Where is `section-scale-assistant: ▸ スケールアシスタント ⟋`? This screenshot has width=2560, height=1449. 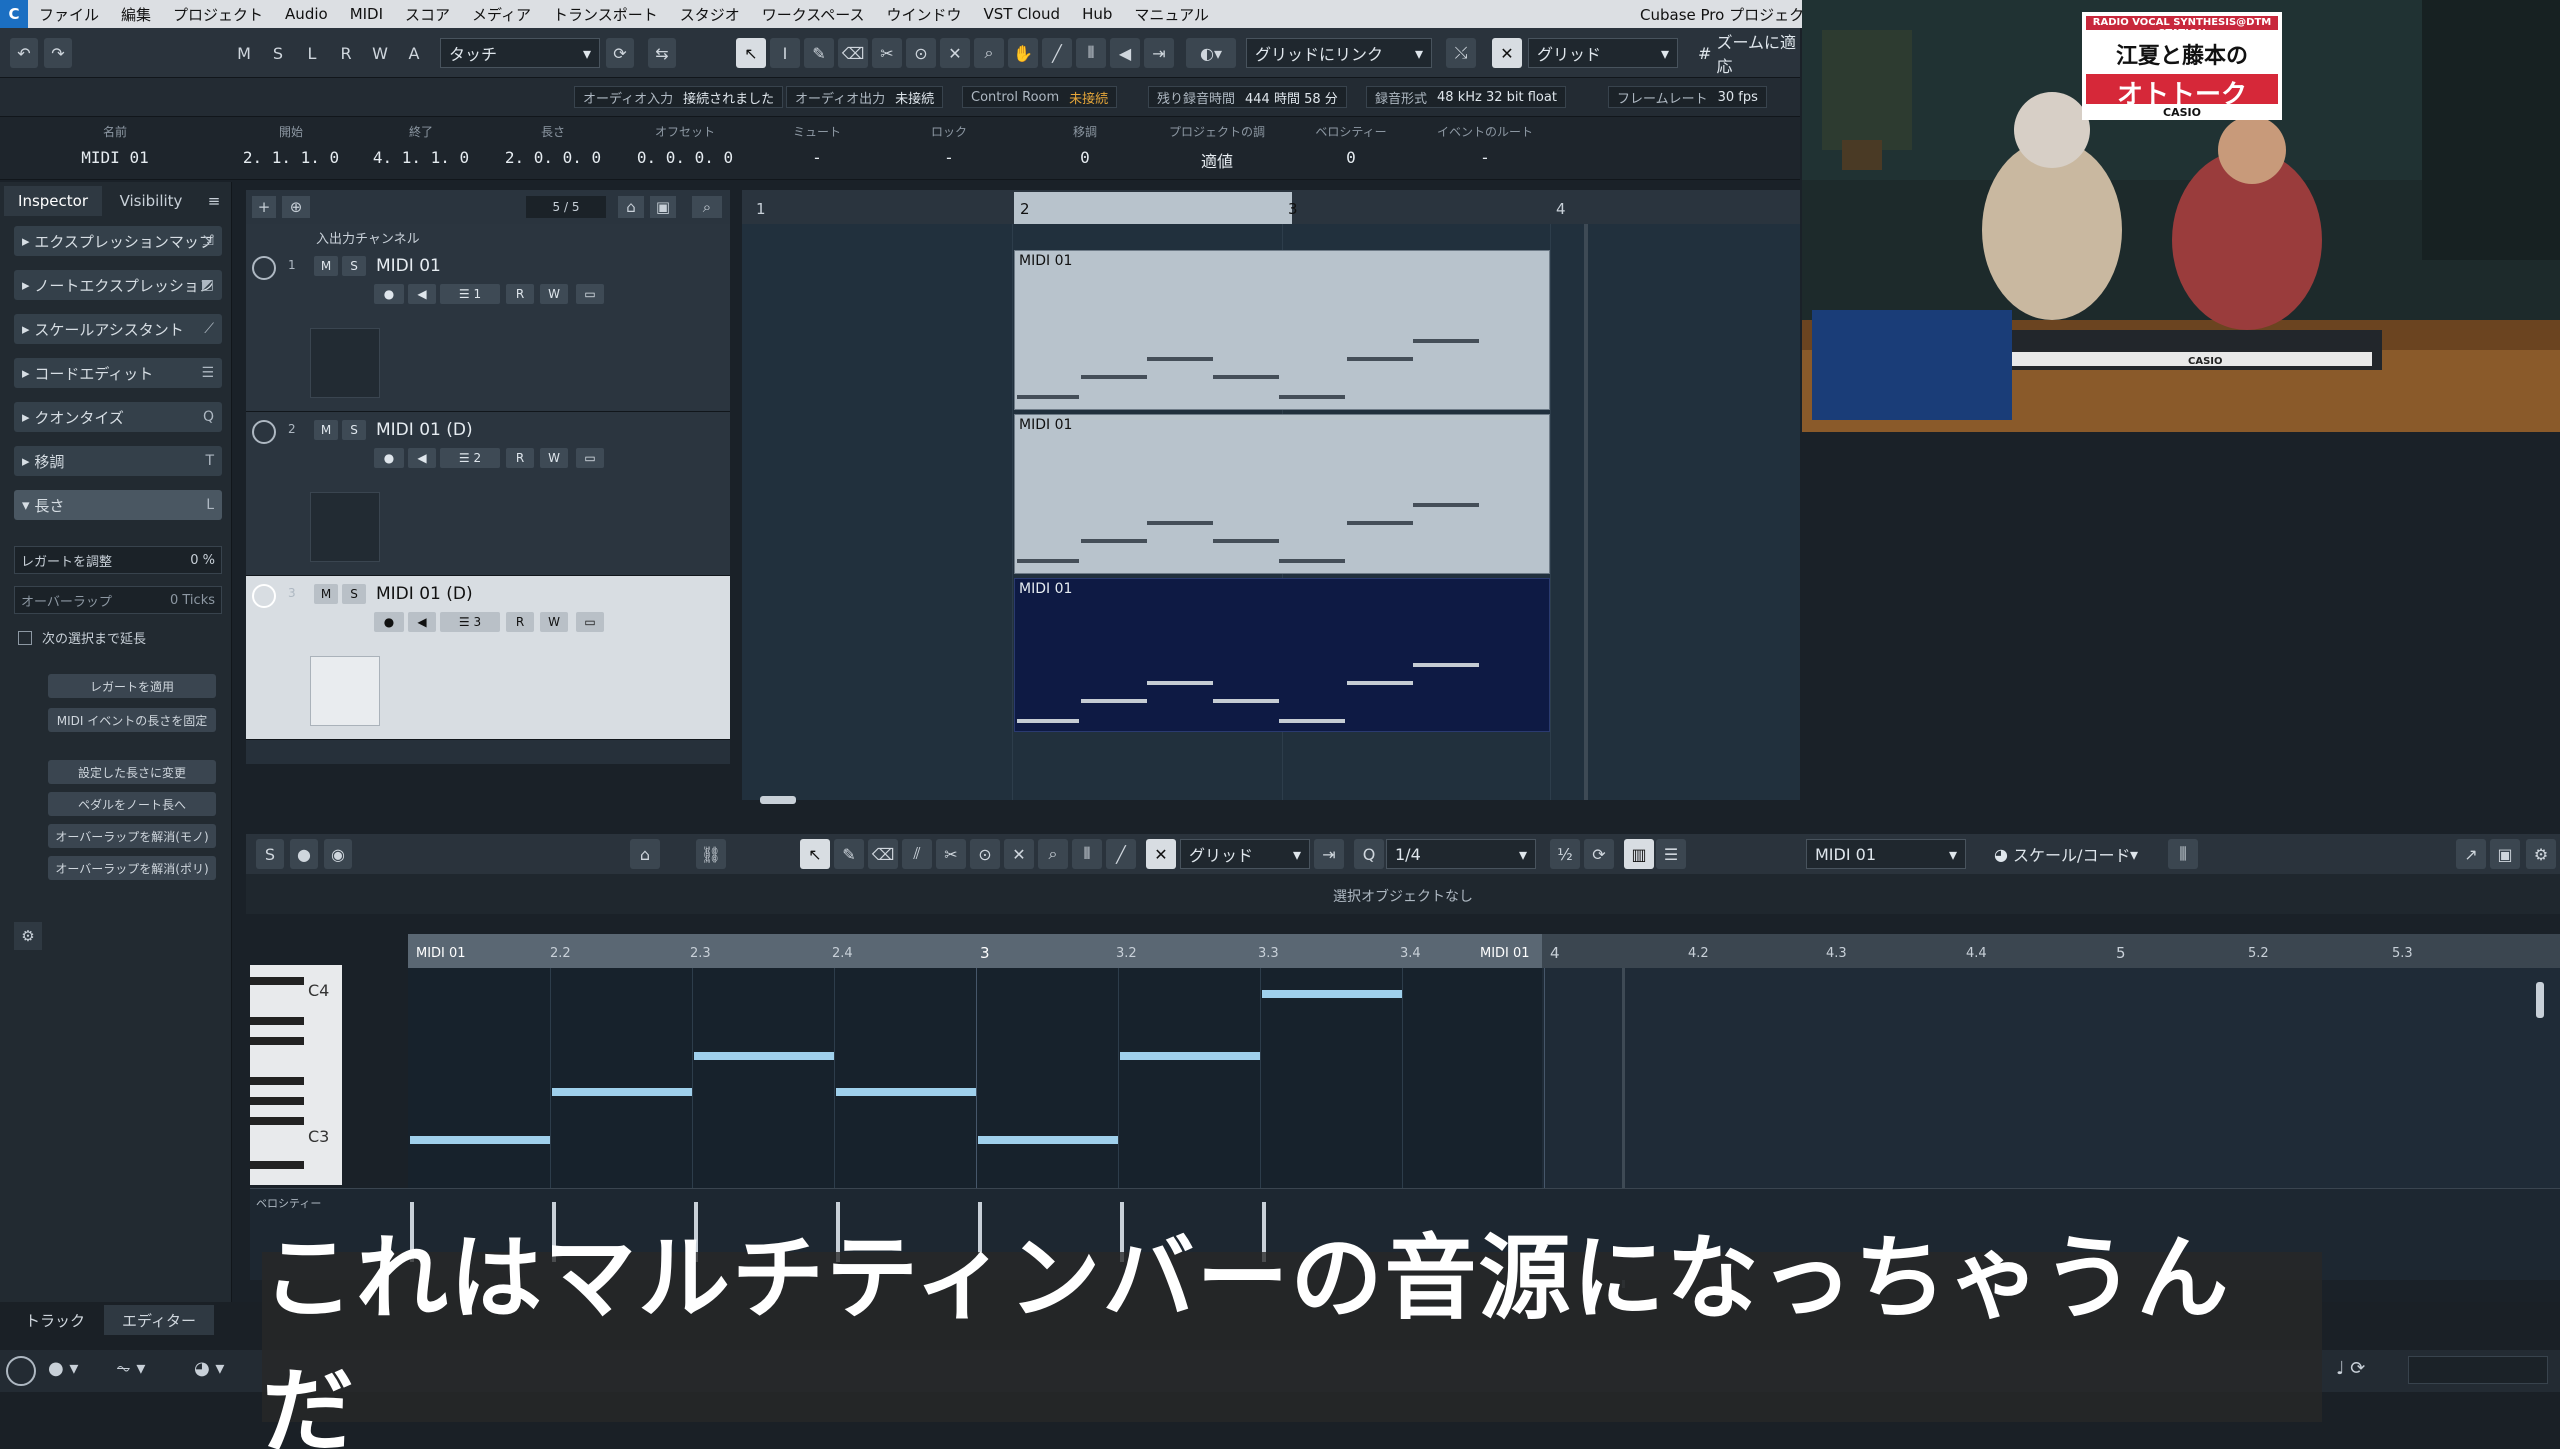
section-scale-assistant: ▸ スケールアシスタント ⟋ is located at coordinates (118, 329).